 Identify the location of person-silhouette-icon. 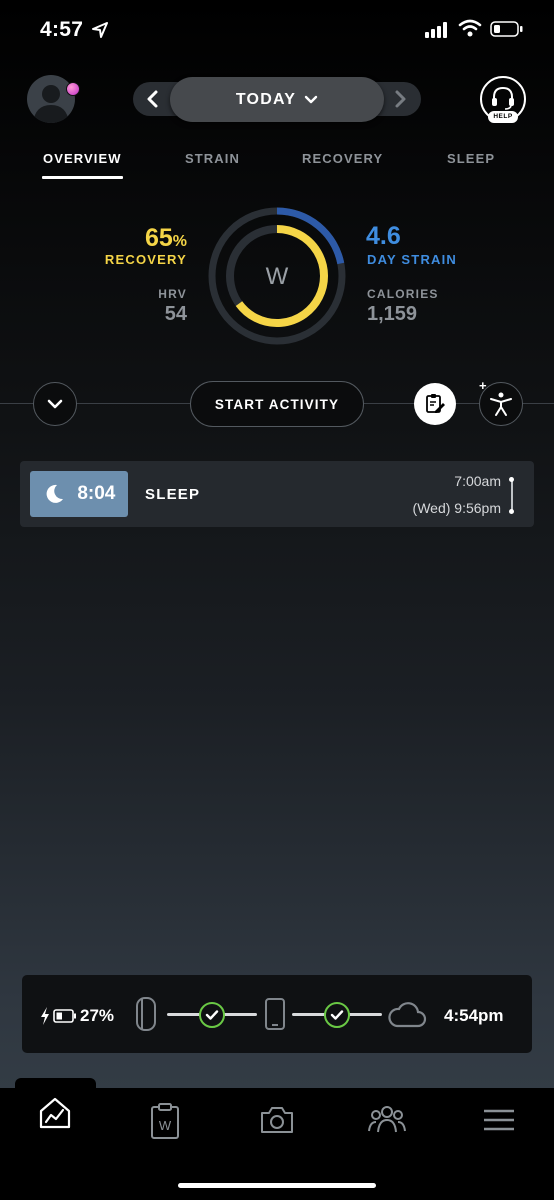
(51, 104).